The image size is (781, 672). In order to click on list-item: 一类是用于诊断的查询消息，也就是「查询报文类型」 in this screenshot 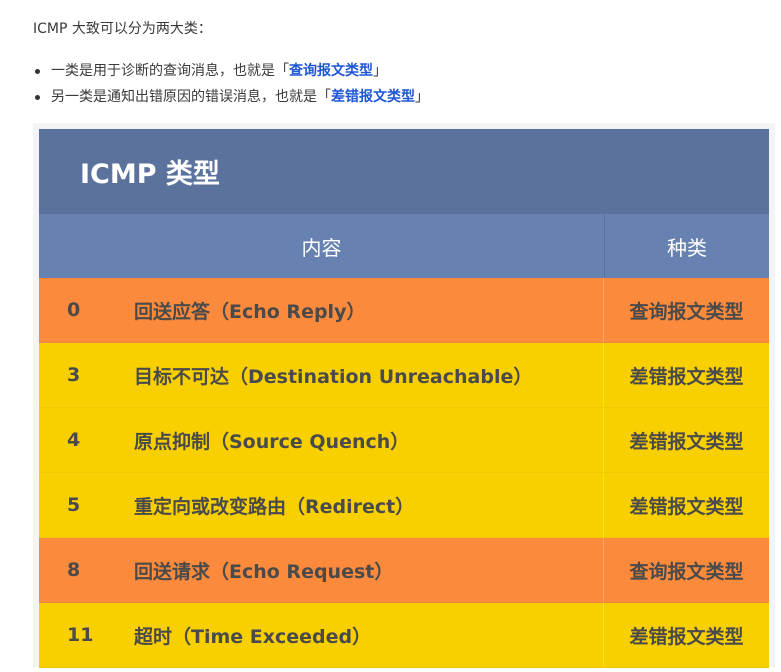, I will do `click(231, 73)`.